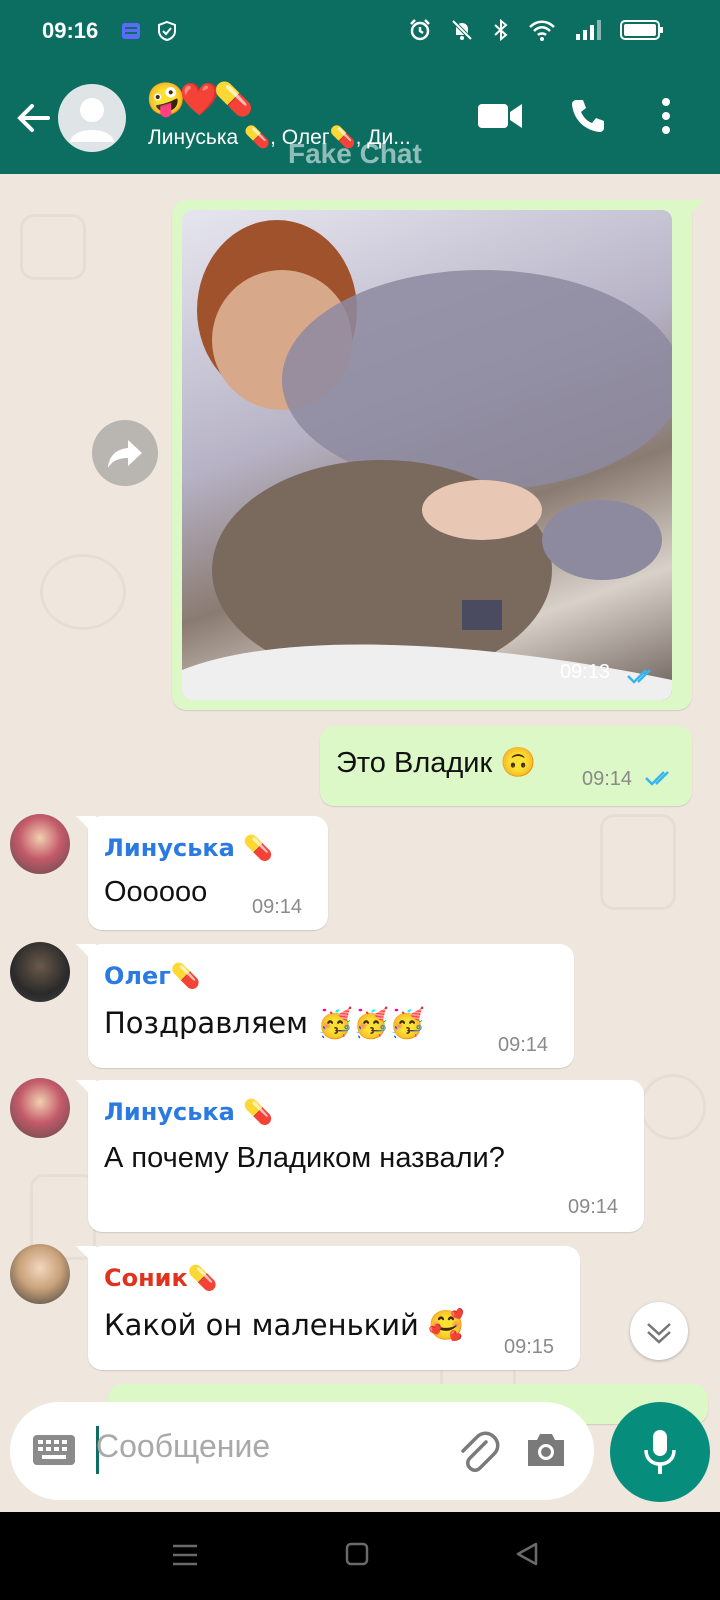 Image resolution: width=720 pixels, height=1600 pixels. I want to click on back-arrow-icon, so click(33, 118).